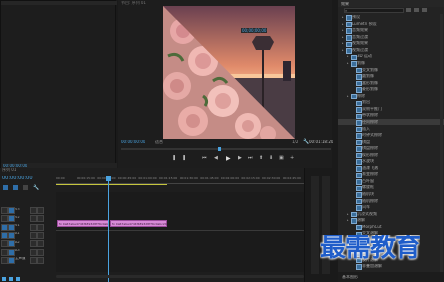 This screenshot has width=444, height=282. What do you see at coordinates (350, 277) in the screenshot?
I see `bottom-tab-label: 基本图形` at bounding box center [350, 277].